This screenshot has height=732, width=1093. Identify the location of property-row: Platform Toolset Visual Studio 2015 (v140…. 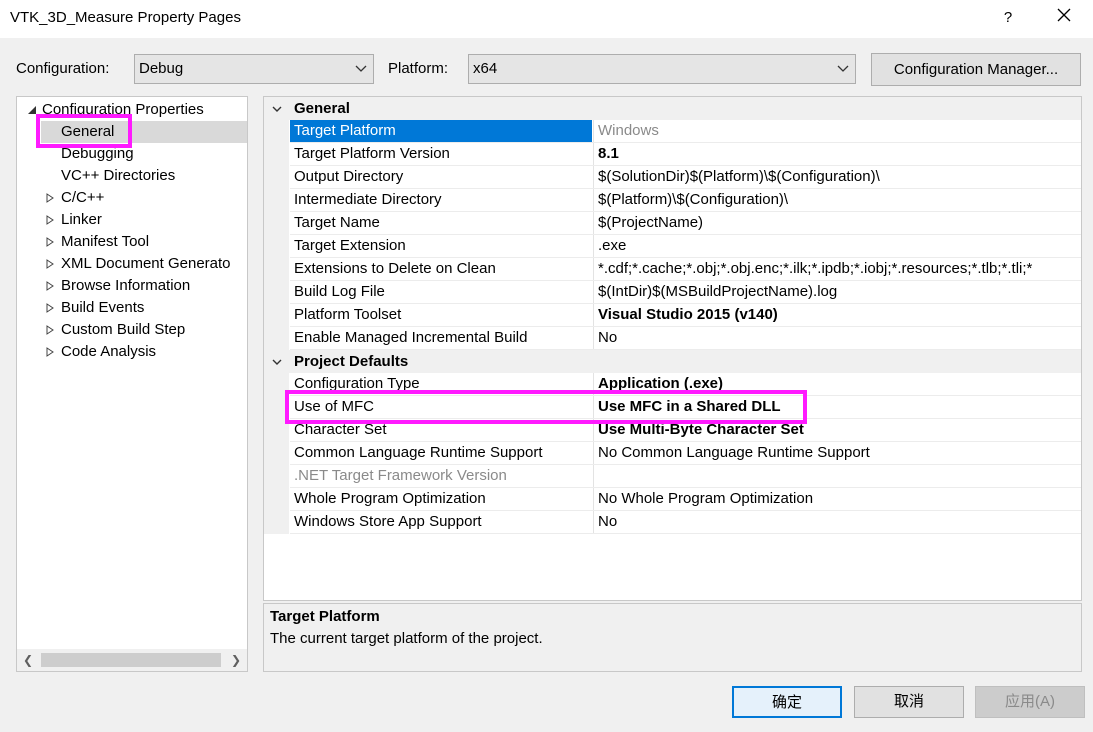
(672, 315).